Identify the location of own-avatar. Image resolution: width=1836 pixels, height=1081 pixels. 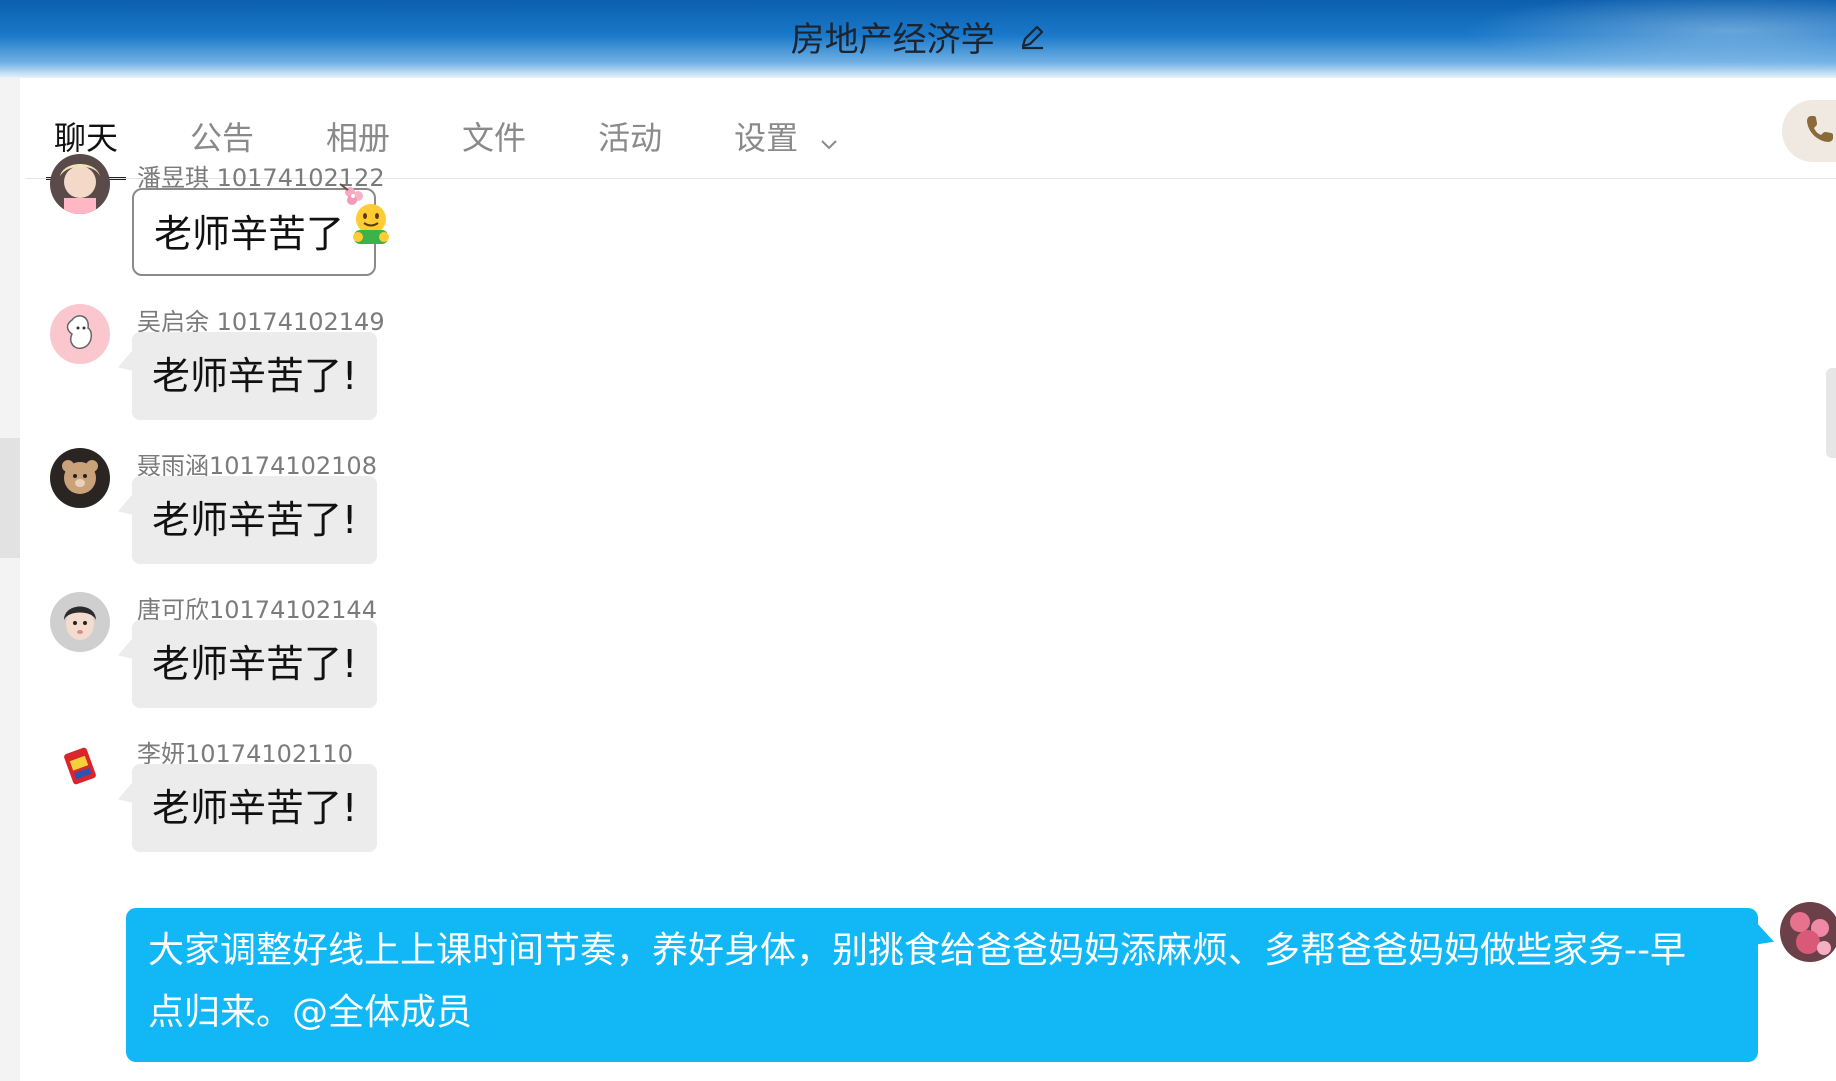
(1808, 932).